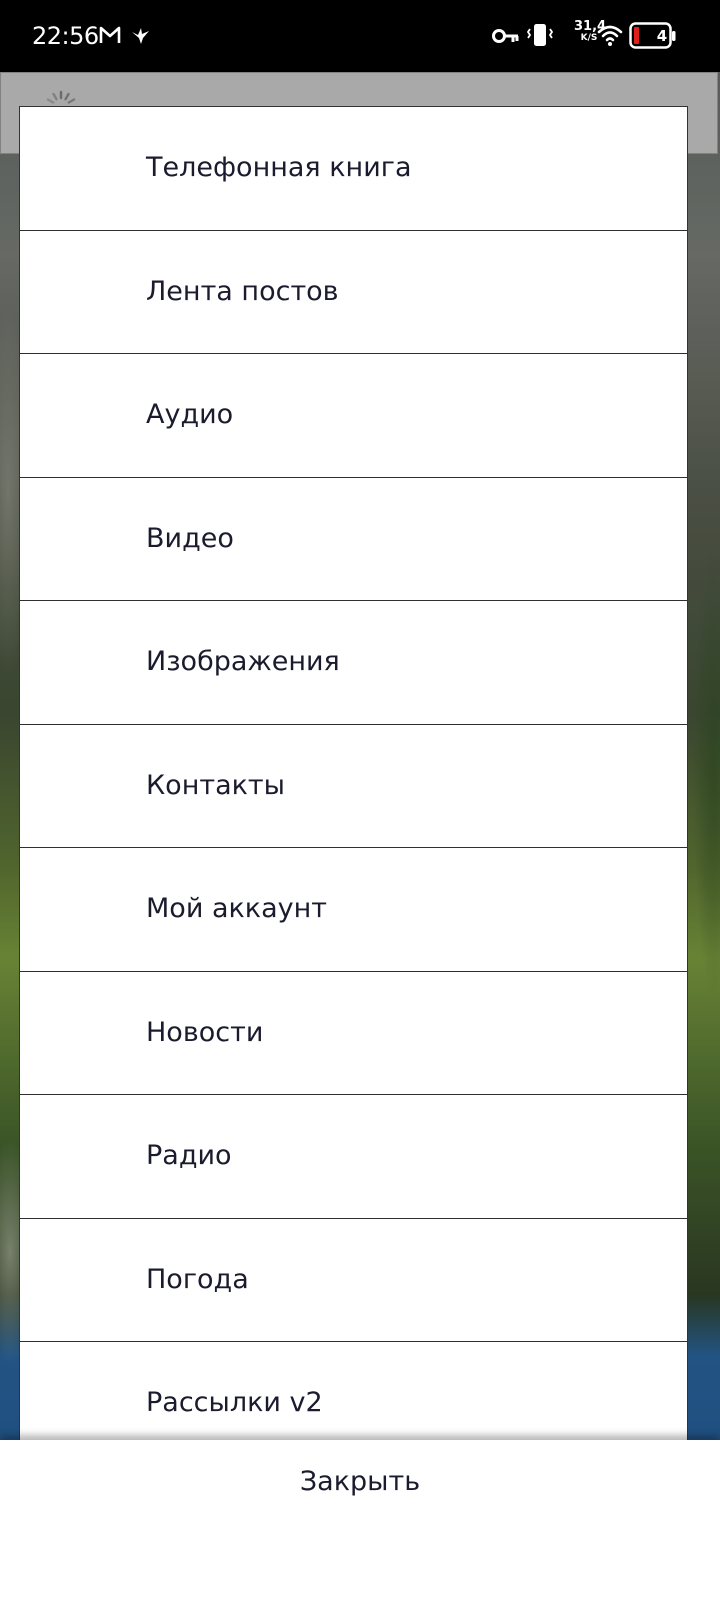  I want to click on menu-item-weather: Погода, so click(353, 1280).